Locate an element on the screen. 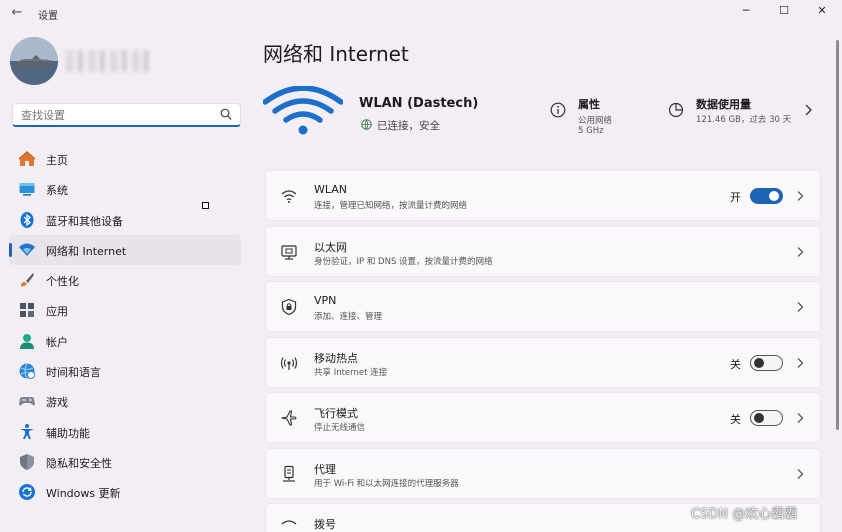  sidebar-item-label: 游戏 is located at coordinates (57, 403).